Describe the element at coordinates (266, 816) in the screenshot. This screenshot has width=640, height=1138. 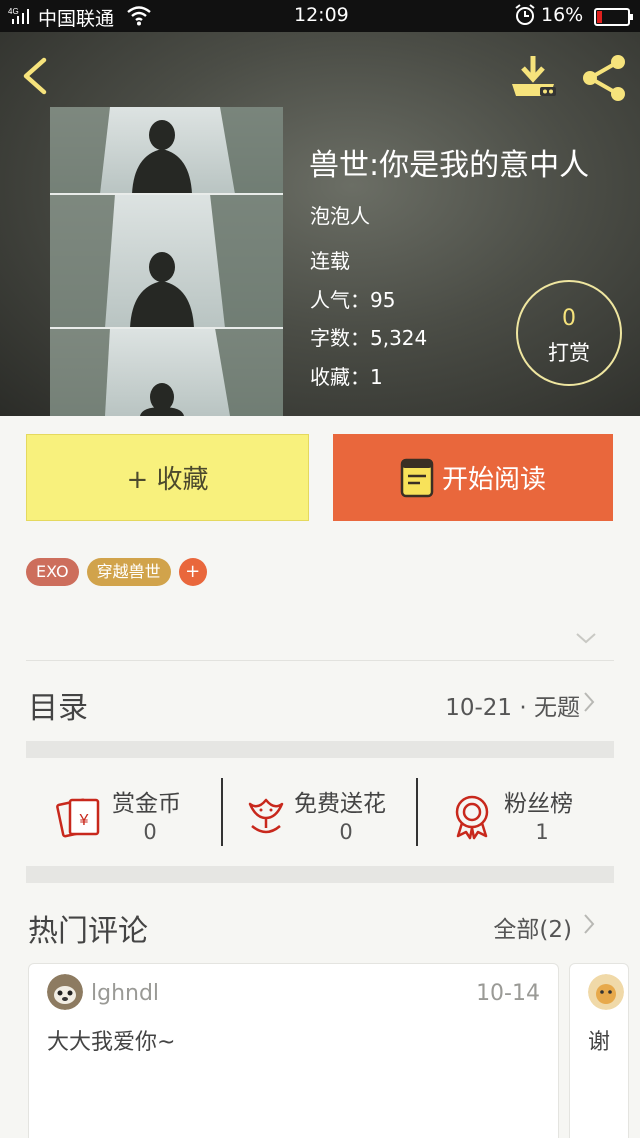
I see `flower-icon` at that location.